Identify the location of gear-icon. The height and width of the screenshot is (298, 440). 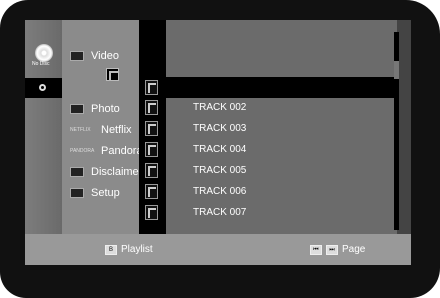
(77, 193).